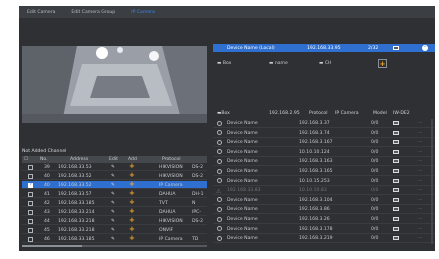 This screenshot has height=259, width=439. I want to click on device-row: Device Name 192.168.3.86 0/0 ···, so click(324, 210).